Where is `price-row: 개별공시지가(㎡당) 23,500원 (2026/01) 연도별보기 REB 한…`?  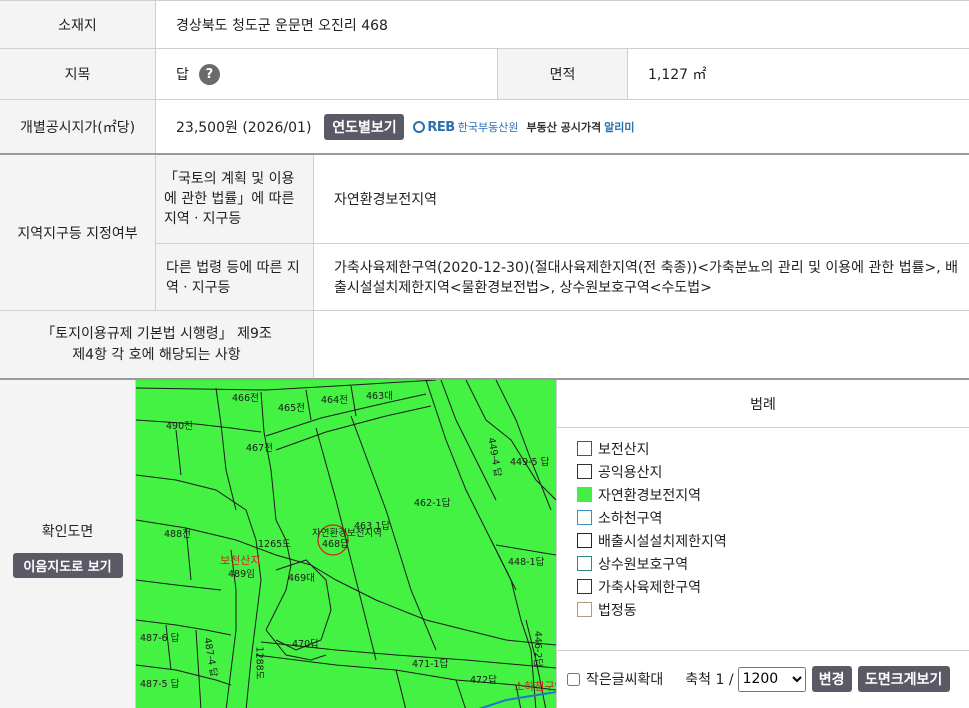
price-row: 개별공시지가(㎡당) 23,500원 (2026/01) 연도별보기 REB 한… is located at coordinates (484, 126).